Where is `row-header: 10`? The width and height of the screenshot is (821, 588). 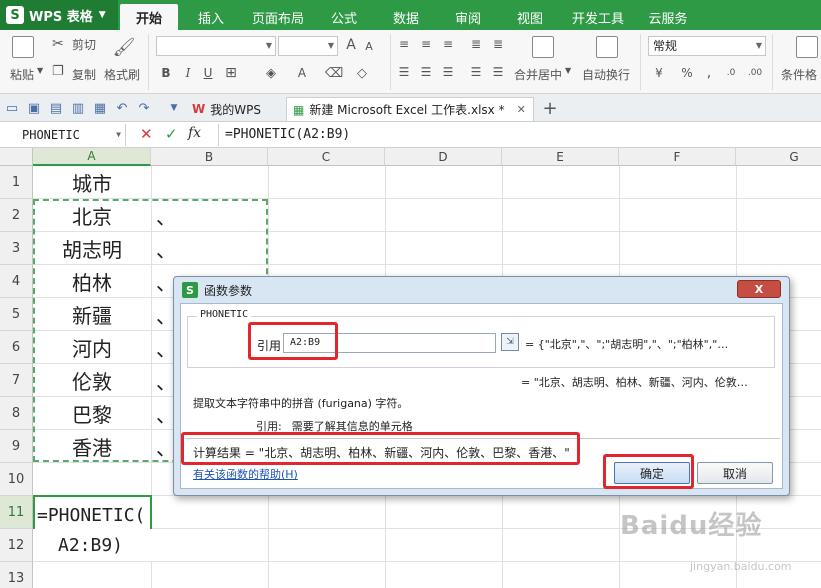 row-header: 10 is located at coordinates (16, 479).